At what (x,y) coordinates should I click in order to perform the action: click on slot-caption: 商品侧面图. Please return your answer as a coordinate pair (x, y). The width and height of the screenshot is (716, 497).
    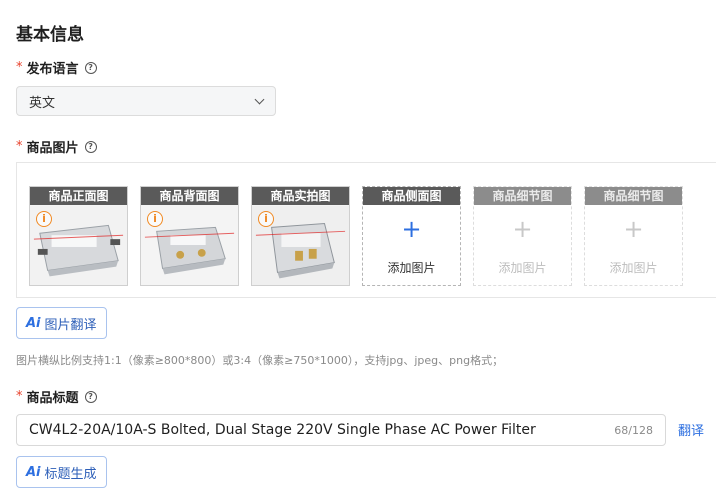
    Looking at the image, I should click on (411, 196).